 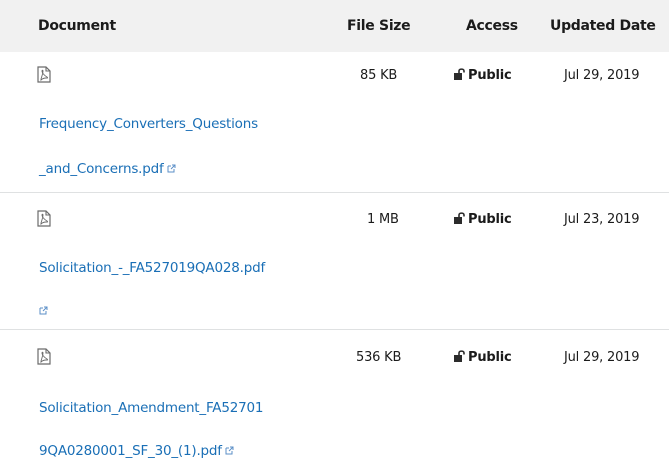 I want to click on column-header-document: Document, so click(x=77, y=26).